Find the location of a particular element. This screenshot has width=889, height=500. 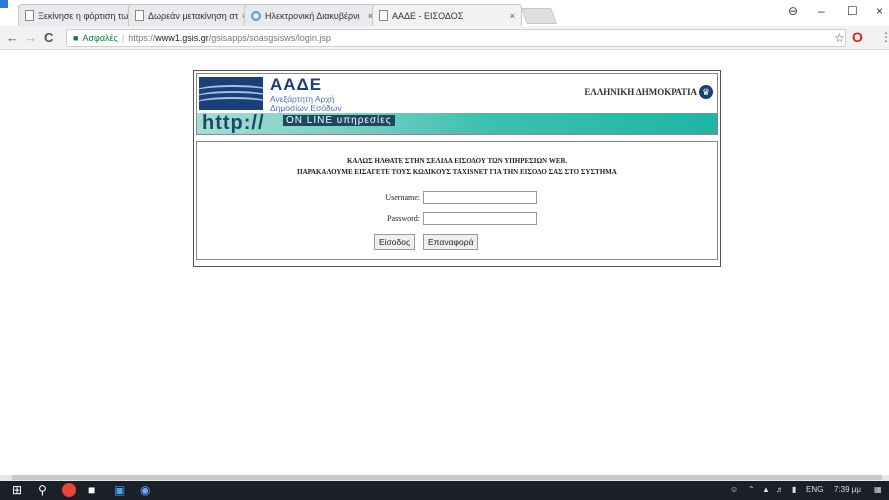

brand-subtitle-2: Δημοσίων Εσόδων is located at coordinates (306, 108).